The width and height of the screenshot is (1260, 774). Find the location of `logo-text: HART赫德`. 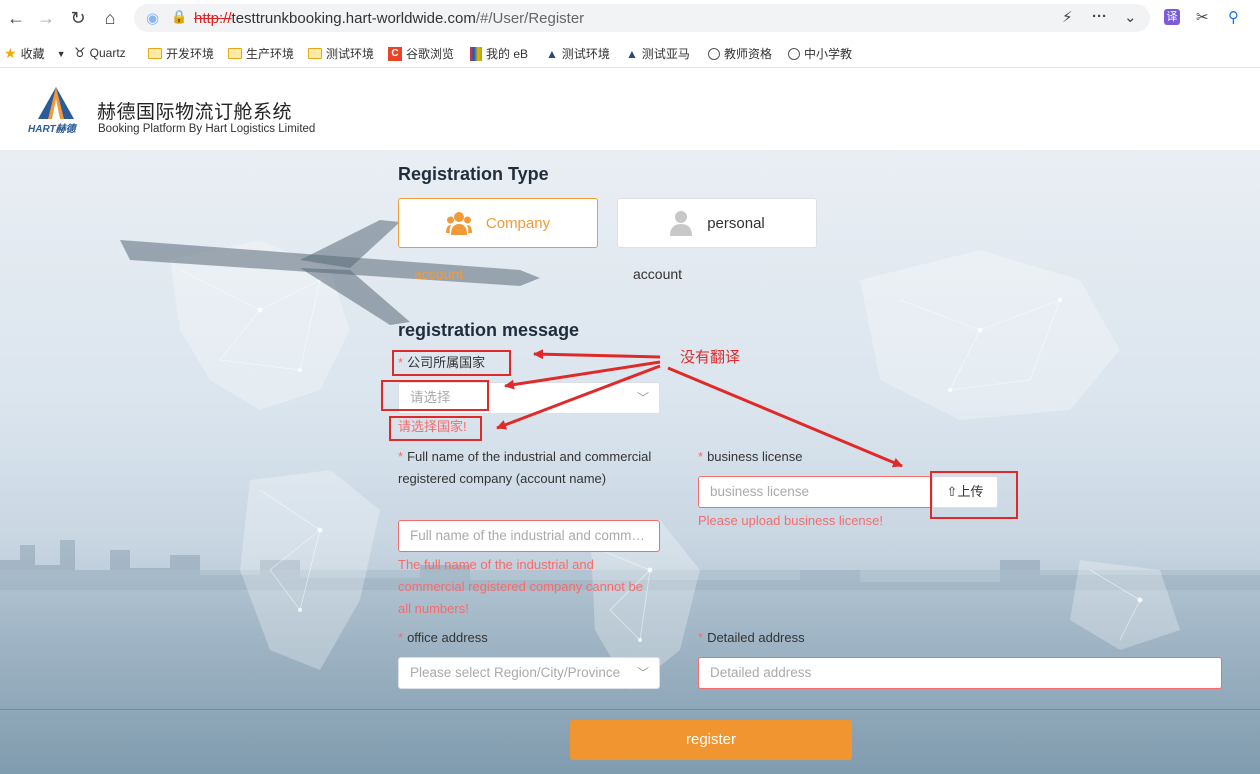

logo-text: HART赫德 is located at coordinates (53, 129).